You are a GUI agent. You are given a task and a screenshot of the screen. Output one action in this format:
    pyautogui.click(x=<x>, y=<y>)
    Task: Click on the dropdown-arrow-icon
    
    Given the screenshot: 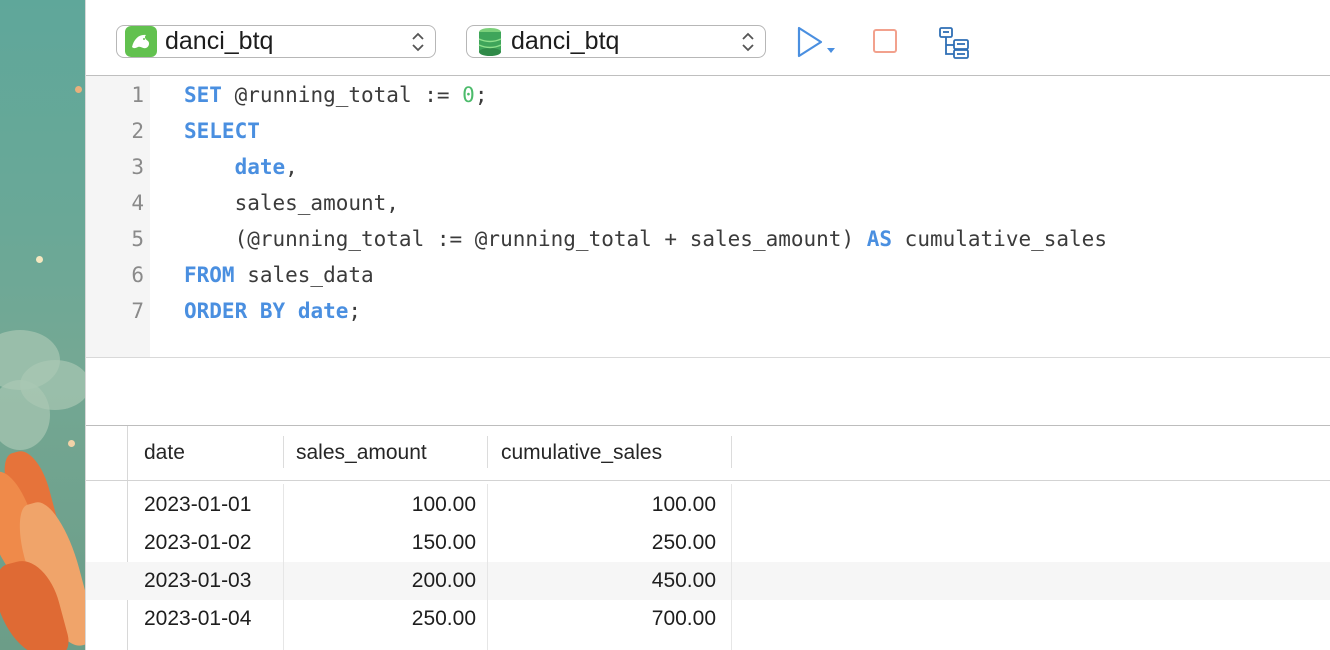 What is the action you would take?
    pyautogui.click(x=831, y=50)
    